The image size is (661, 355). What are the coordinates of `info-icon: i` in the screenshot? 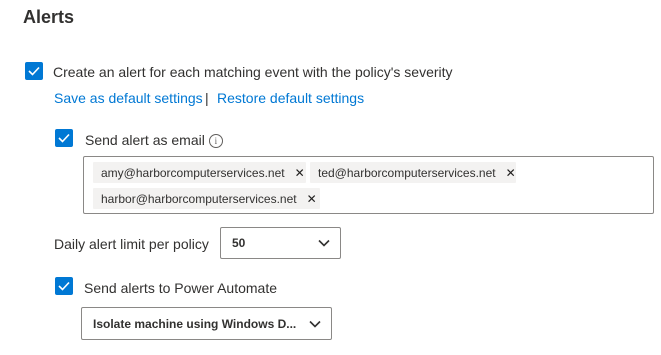 It's located at (215, 141).